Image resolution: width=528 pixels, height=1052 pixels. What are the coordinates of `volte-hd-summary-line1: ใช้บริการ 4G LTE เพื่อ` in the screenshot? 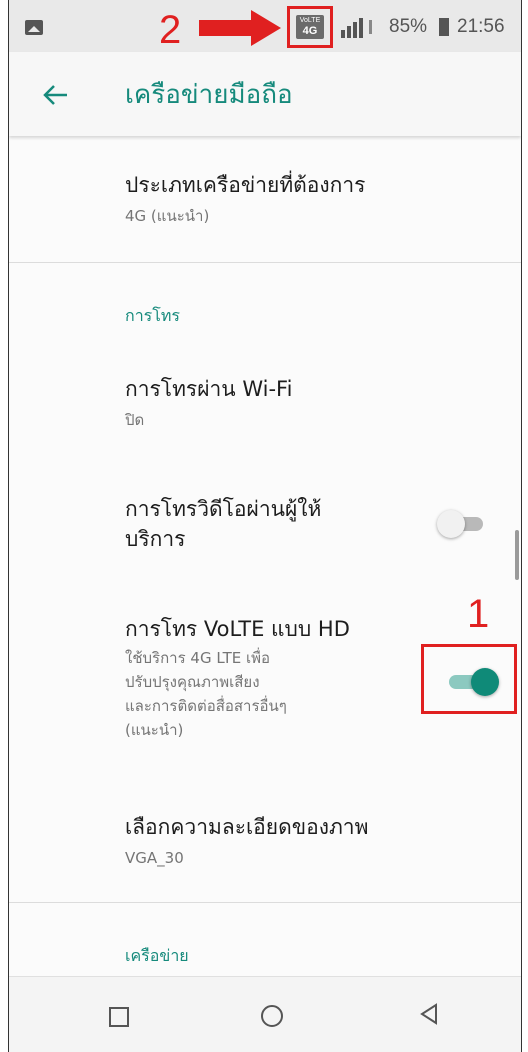 It's located at (198, 658).